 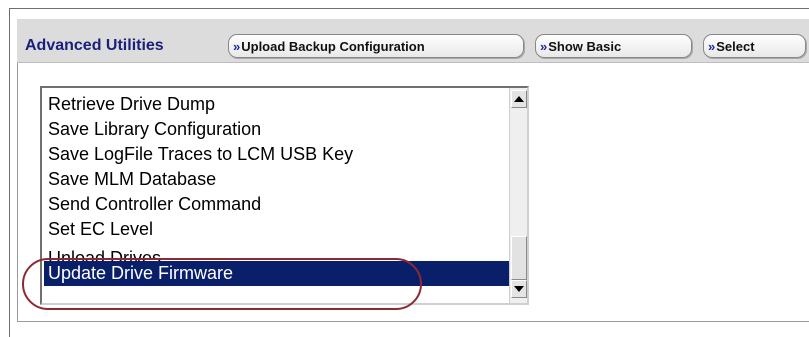 What do you see at coordinates (276, 229) in the screenshot?
I see `list-item: Set EC Level` at bounding box center [276, 229].